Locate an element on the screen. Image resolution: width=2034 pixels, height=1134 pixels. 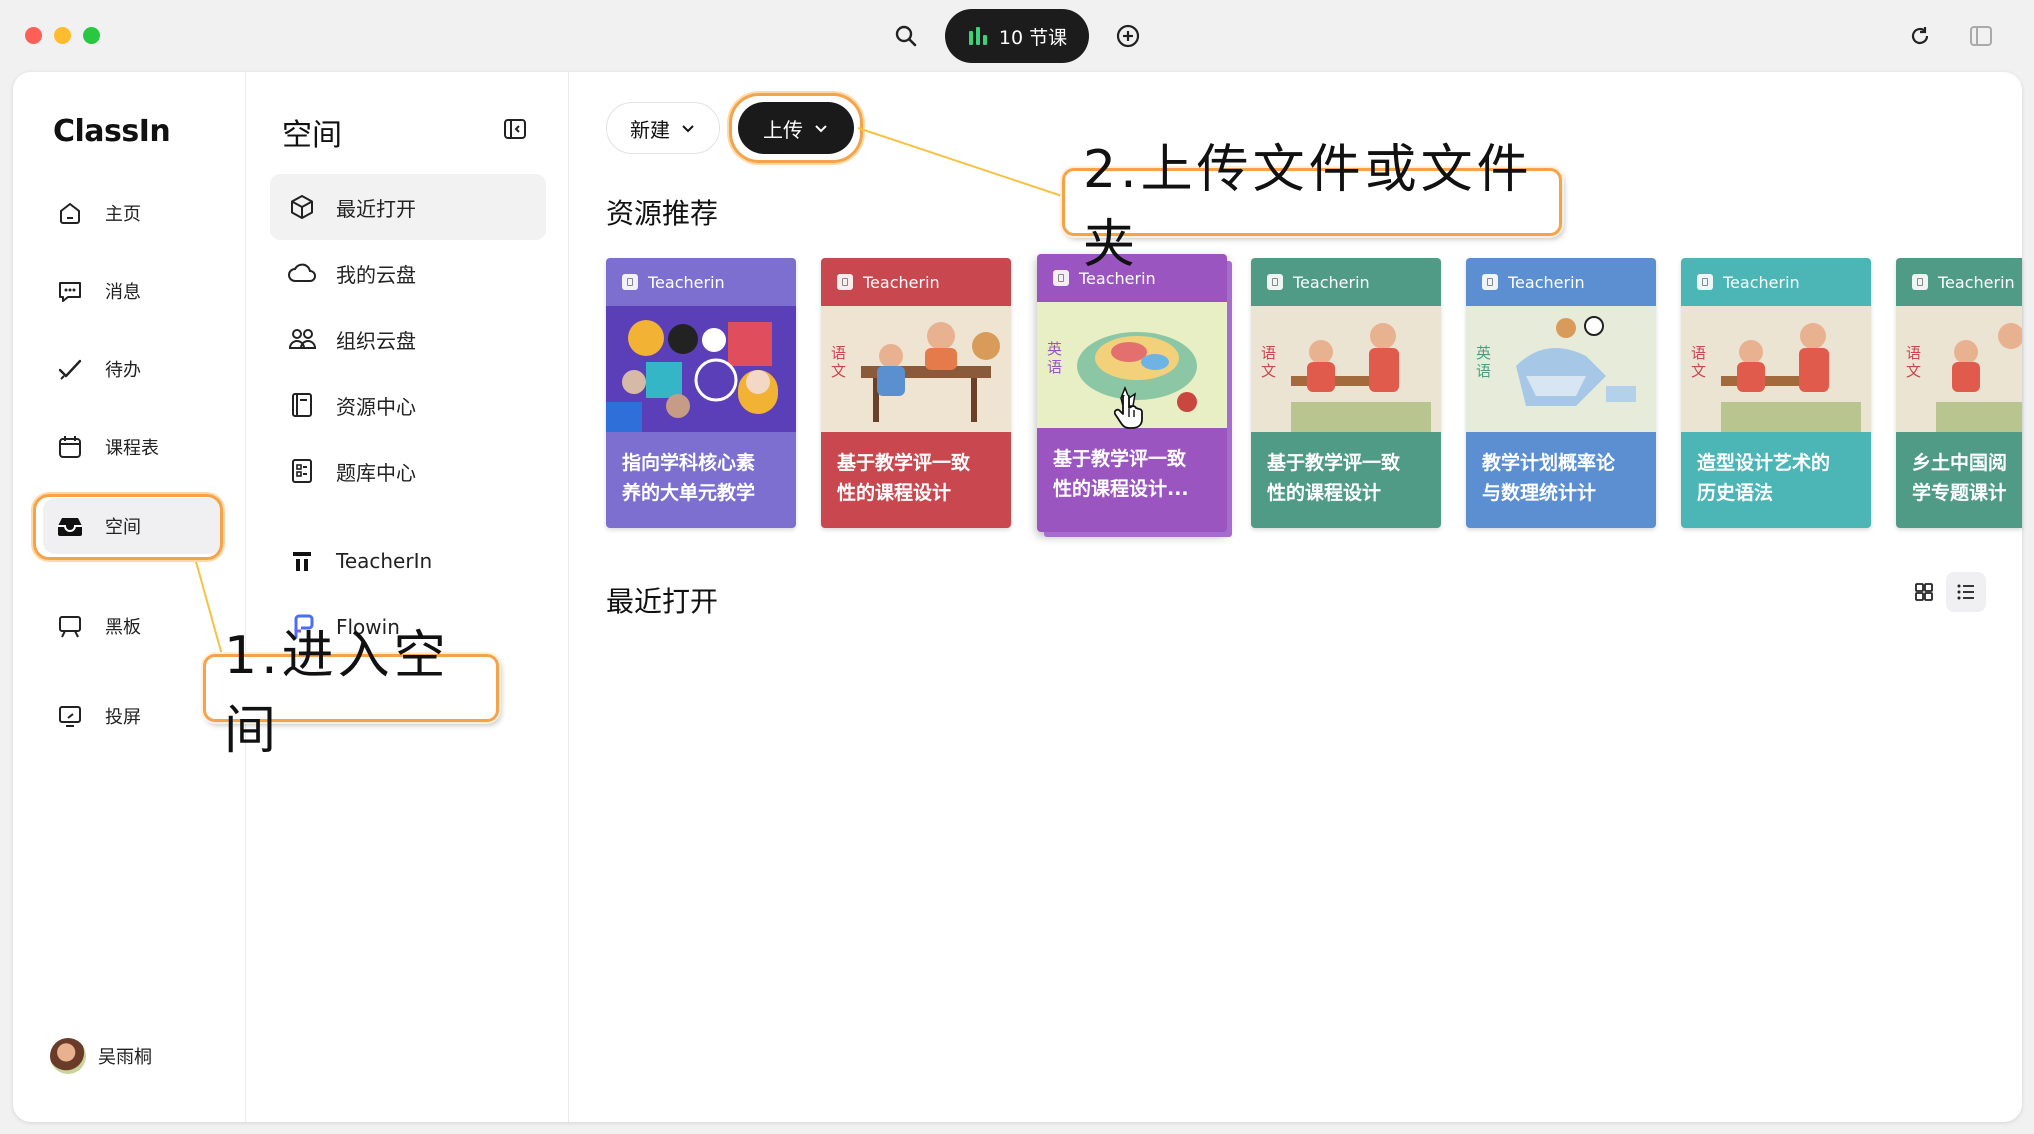
step1-callout: 1.进入空间 is located at coordinates (351, 693).